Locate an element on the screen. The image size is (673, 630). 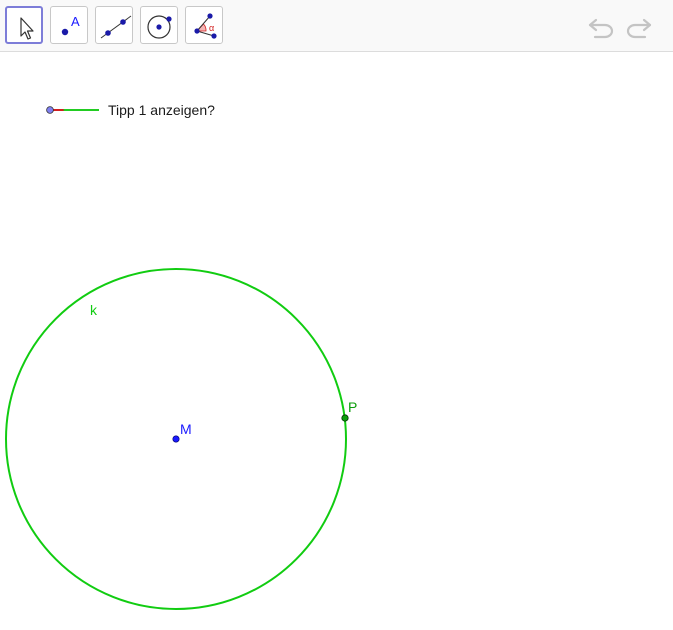
slider-label: Tipp 1 anzeigen? is located at coordinates (161, 110).